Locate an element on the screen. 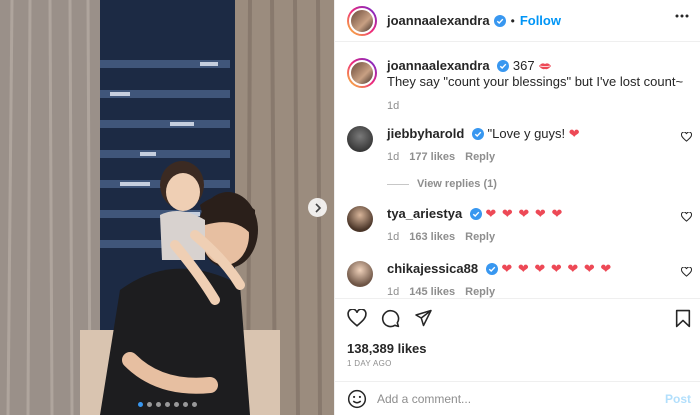 The image size is (700, 416). post-comment-button: Post is located at coordinates (678, 399).